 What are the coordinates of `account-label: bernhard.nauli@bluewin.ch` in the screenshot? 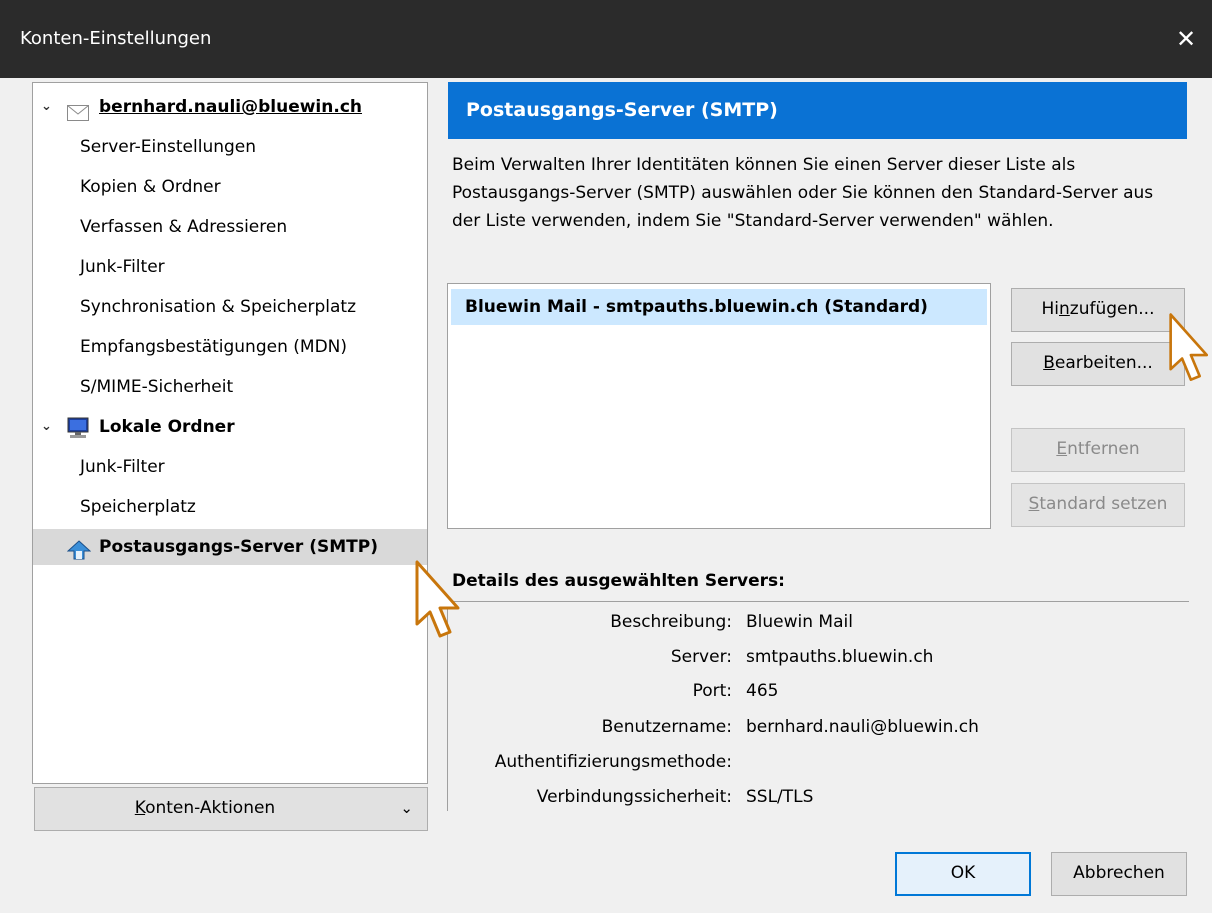 It's located at (231, 107).